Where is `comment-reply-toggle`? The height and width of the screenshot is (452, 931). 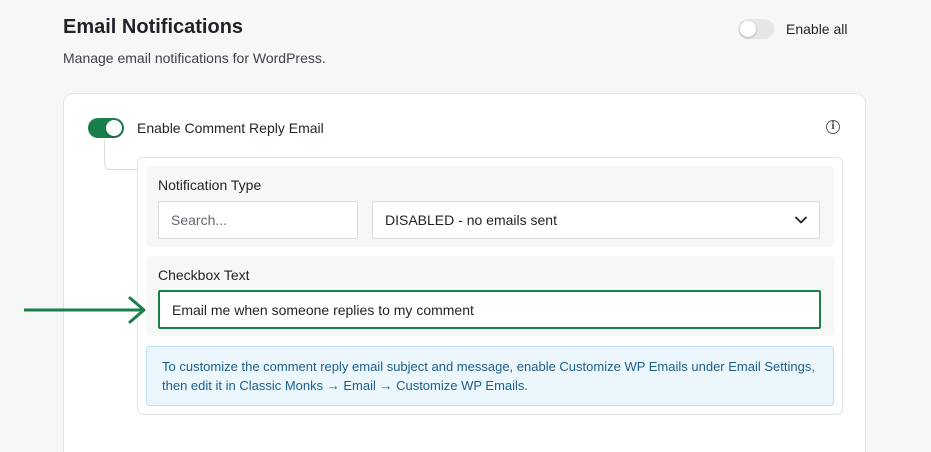 comment-reply-toggle is located at coordinates (106, 128).